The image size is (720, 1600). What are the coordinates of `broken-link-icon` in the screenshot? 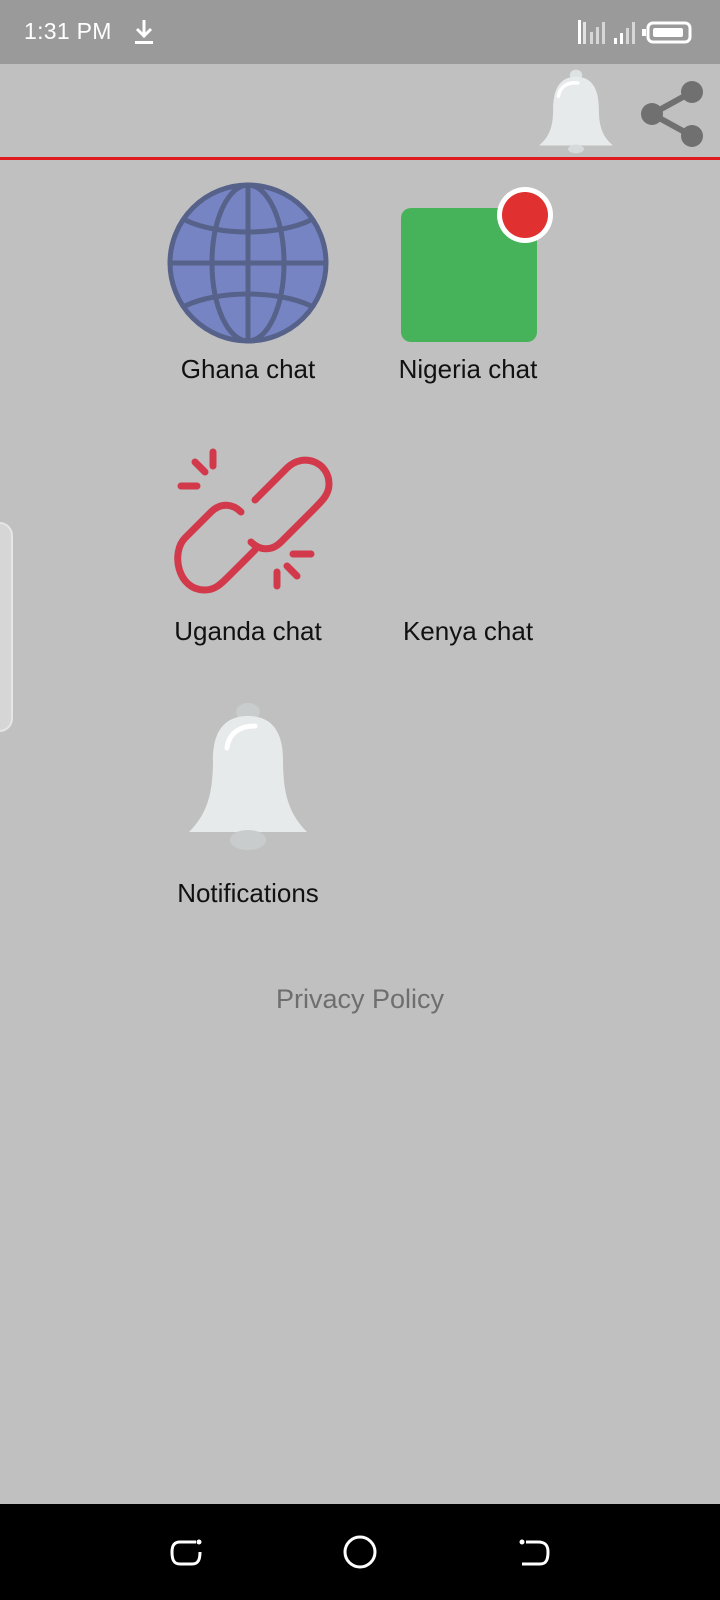 It's located at (253, 521).